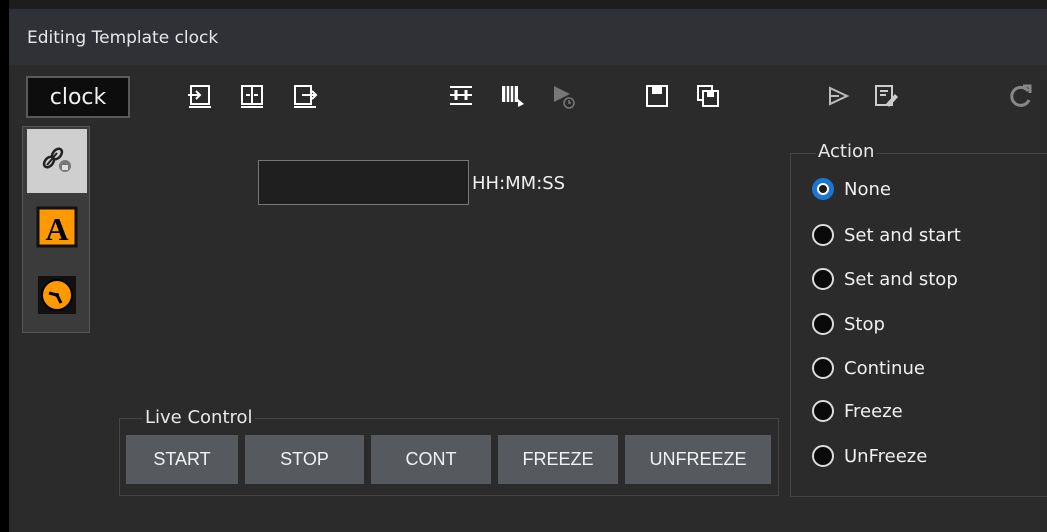 This screenshot has width=1047, height=532. Describe the element at coordinates (4, 266) in the screenshot. I see `window-left-edge` at that location.